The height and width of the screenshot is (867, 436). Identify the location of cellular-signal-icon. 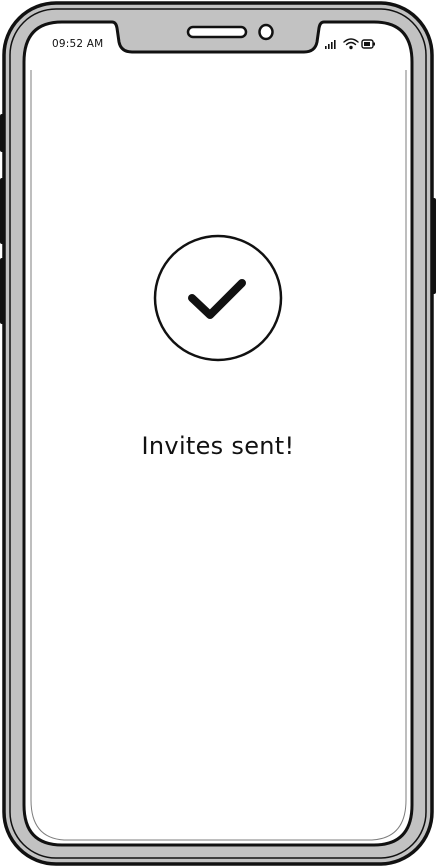
(330, 44).